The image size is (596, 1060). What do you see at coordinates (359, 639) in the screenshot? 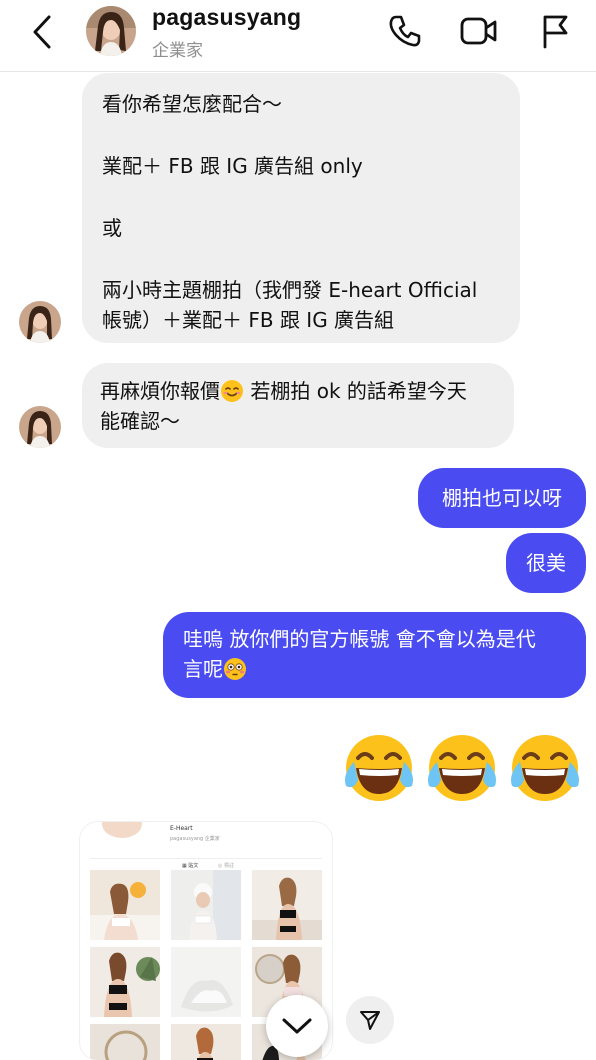
I see `message-text: 哇嗚 放你們的官方帳號 會不會以為是代` at bounding box center [359, 639].